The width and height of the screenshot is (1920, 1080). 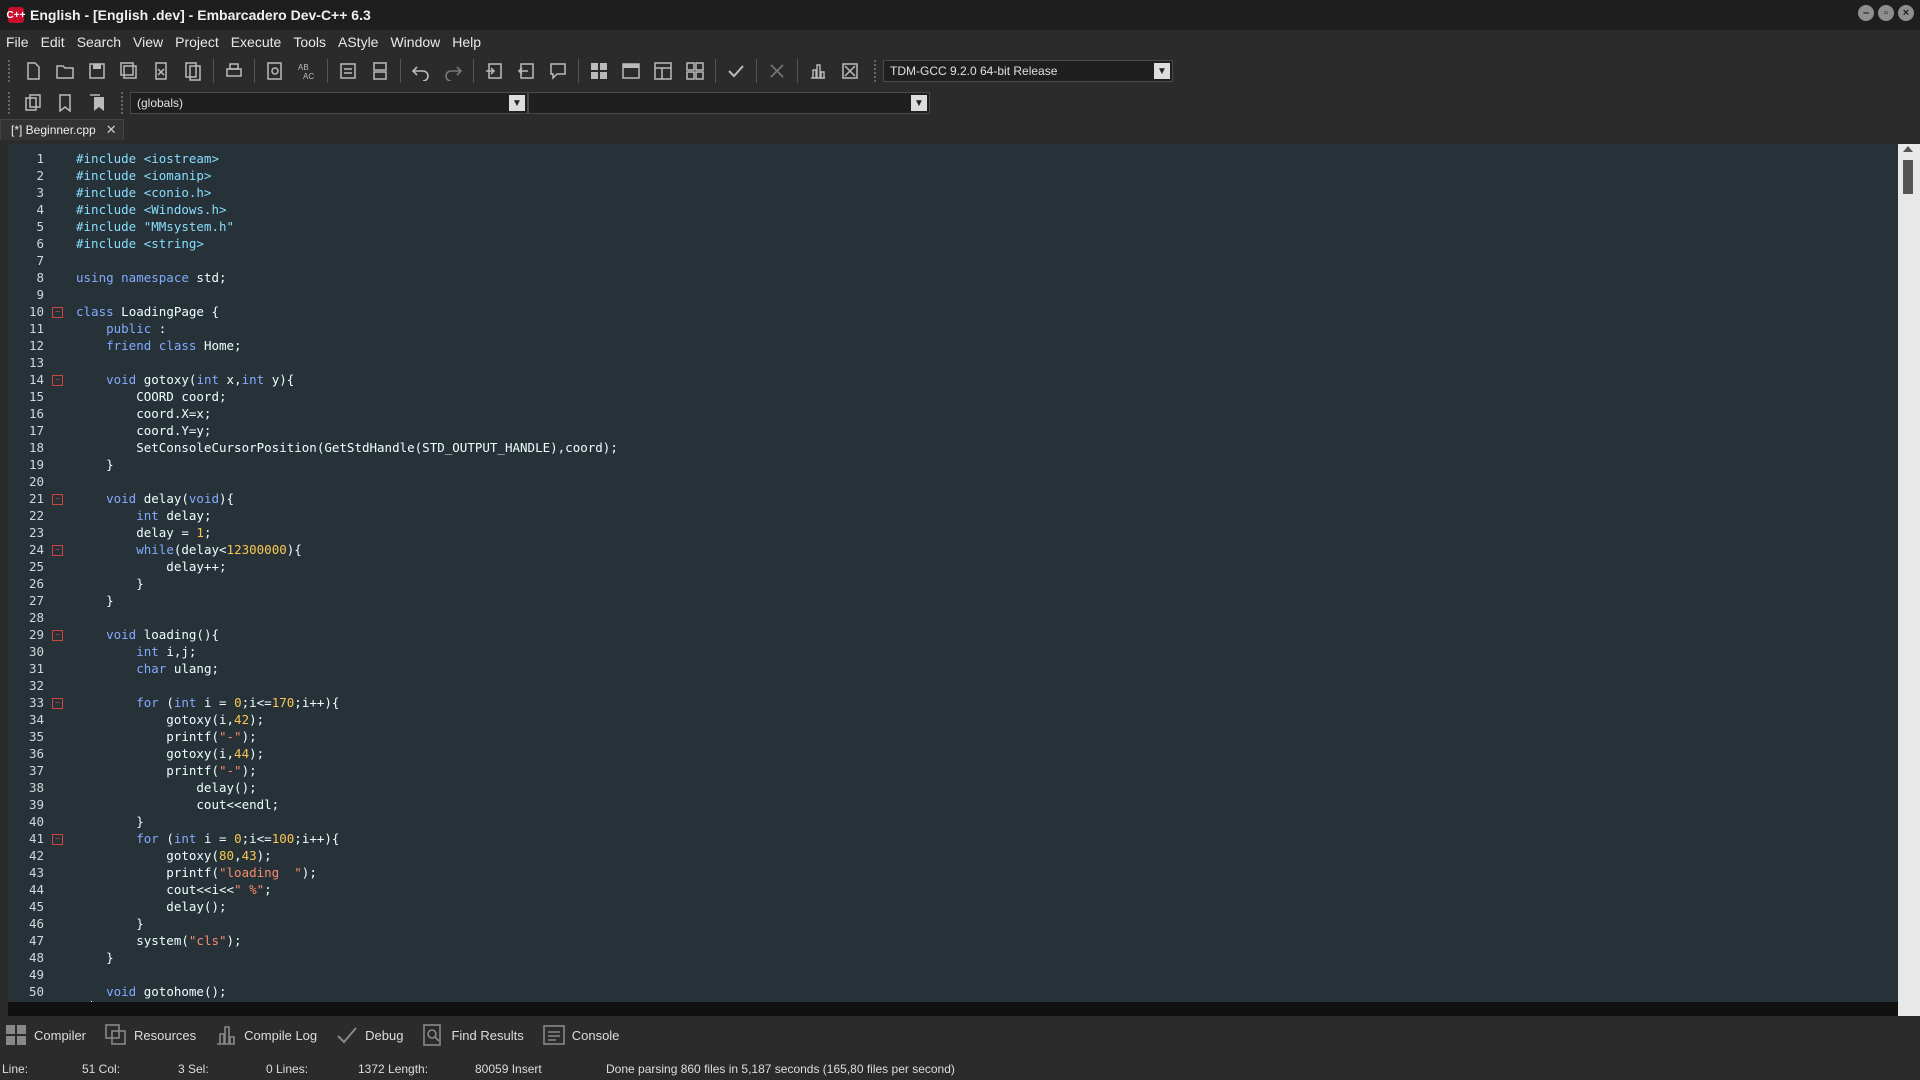 What do you see at coordinates (143, 413) in the screenshot?
I see `code-line: coord.X=x;` at bounding box center [143, 413].